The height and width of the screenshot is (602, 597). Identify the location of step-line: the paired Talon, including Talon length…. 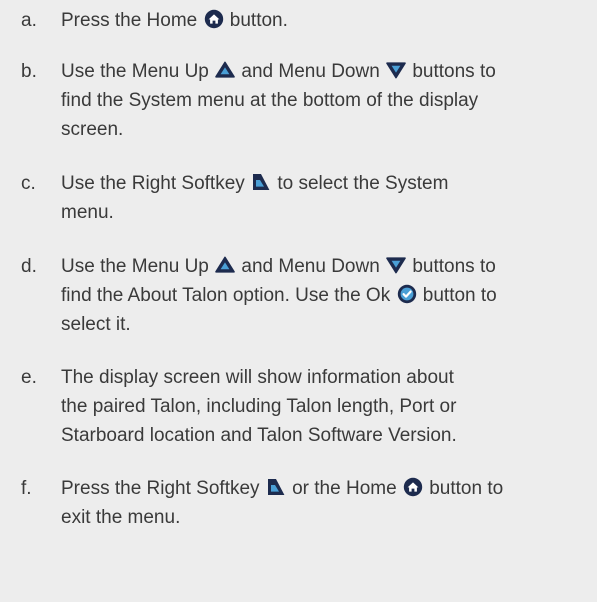
(328, 406).